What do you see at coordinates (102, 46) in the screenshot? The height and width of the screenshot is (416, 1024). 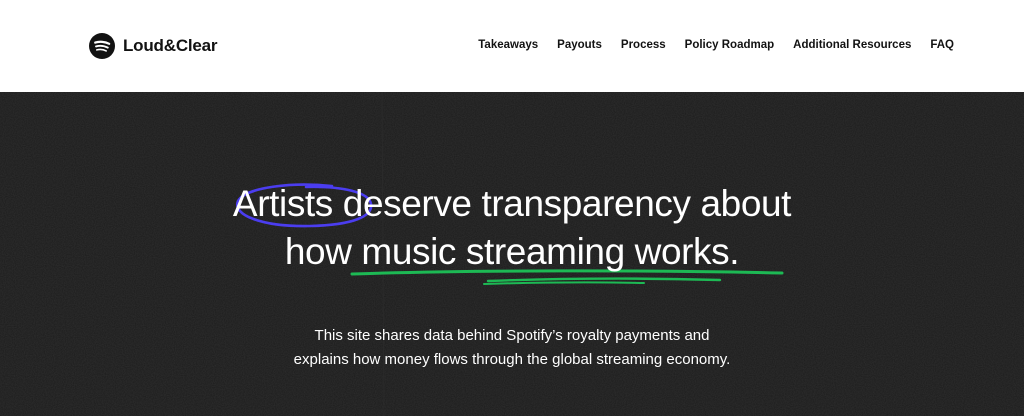 I see `spotify-logo-icon` at bounding box center [102, 46].